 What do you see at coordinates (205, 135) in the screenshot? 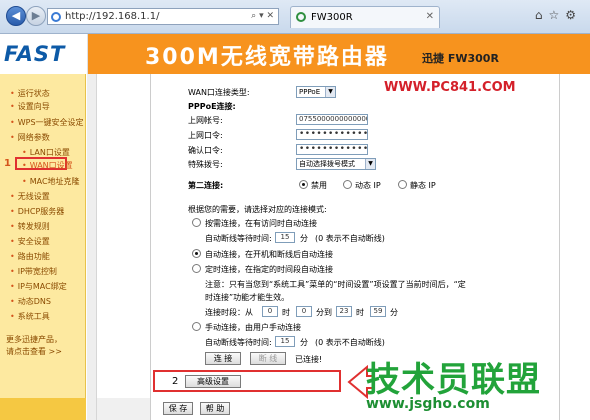
I see `password-label: 上网口令:` at bounding box center [205, 135].